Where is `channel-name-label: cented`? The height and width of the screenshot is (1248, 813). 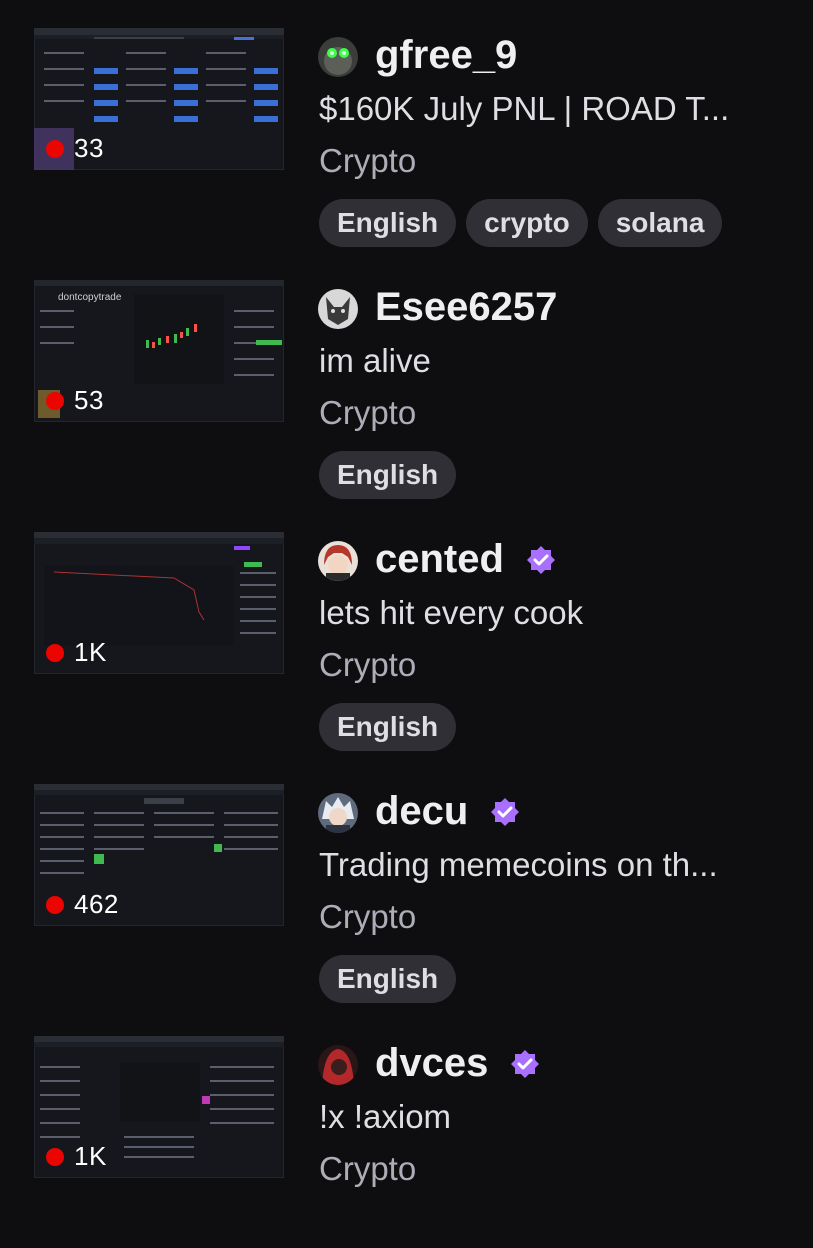
channel-name-label: cented is located at coordinates (439, 559).